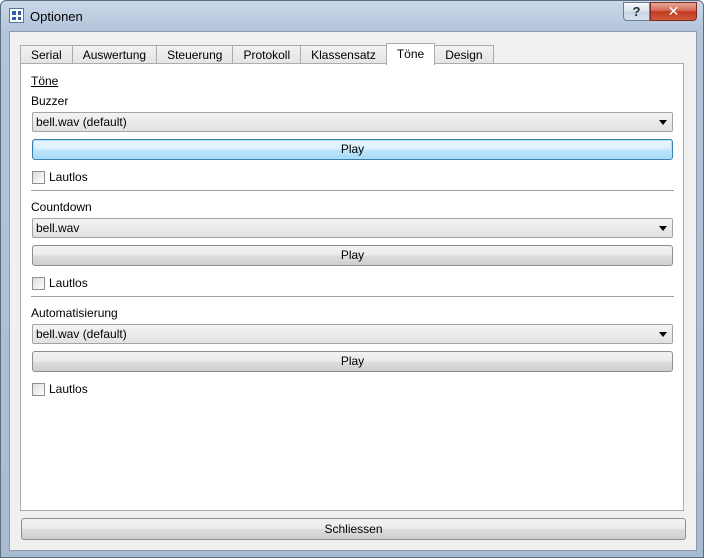 This screenshot has width=704, height=558. What do you see at coordinates (61, 207) in the screenshot?
I see `countdown-label: Countdown` at bounding box center [61, 207].